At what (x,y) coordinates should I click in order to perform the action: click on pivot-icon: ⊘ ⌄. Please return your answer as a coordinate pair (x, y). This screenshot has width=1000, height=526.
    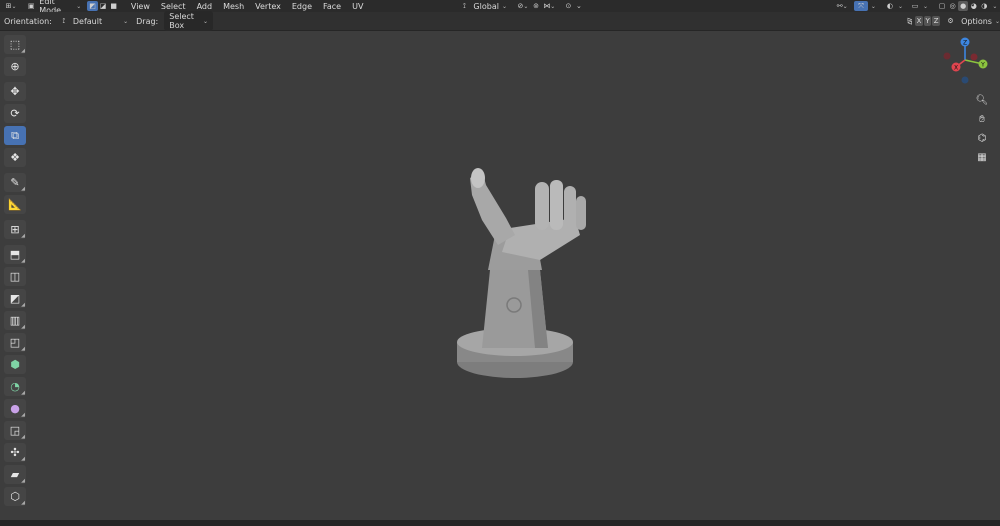
    Looking at the image, I should click on (523, 6).